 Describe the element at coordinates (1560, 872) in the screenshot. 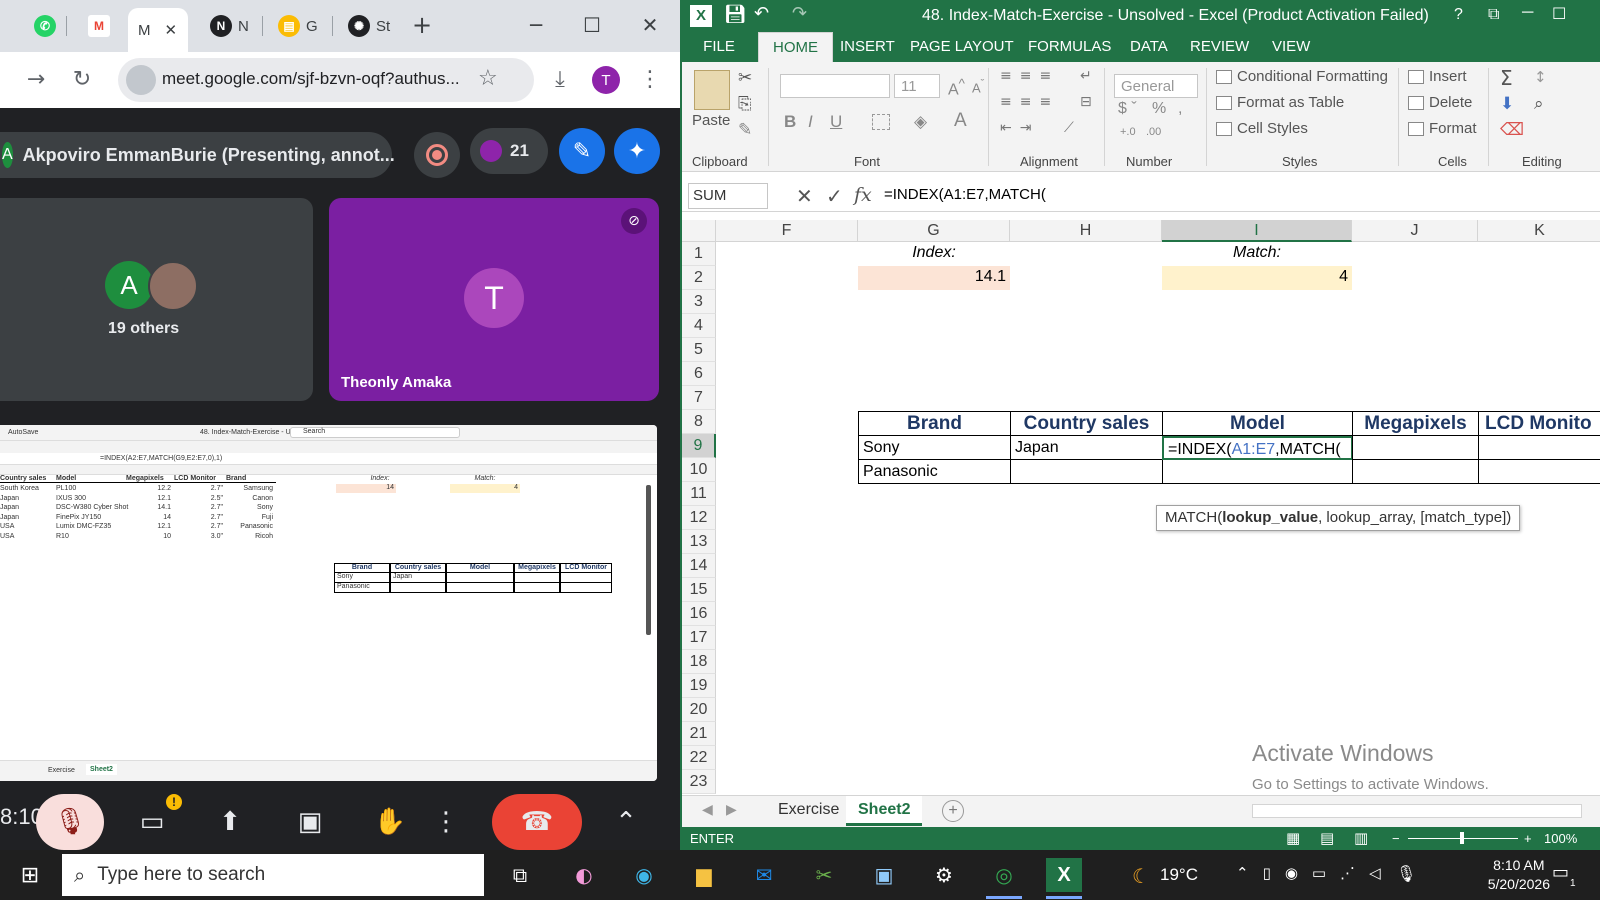

I see `notification-icon: ▭` at that location.